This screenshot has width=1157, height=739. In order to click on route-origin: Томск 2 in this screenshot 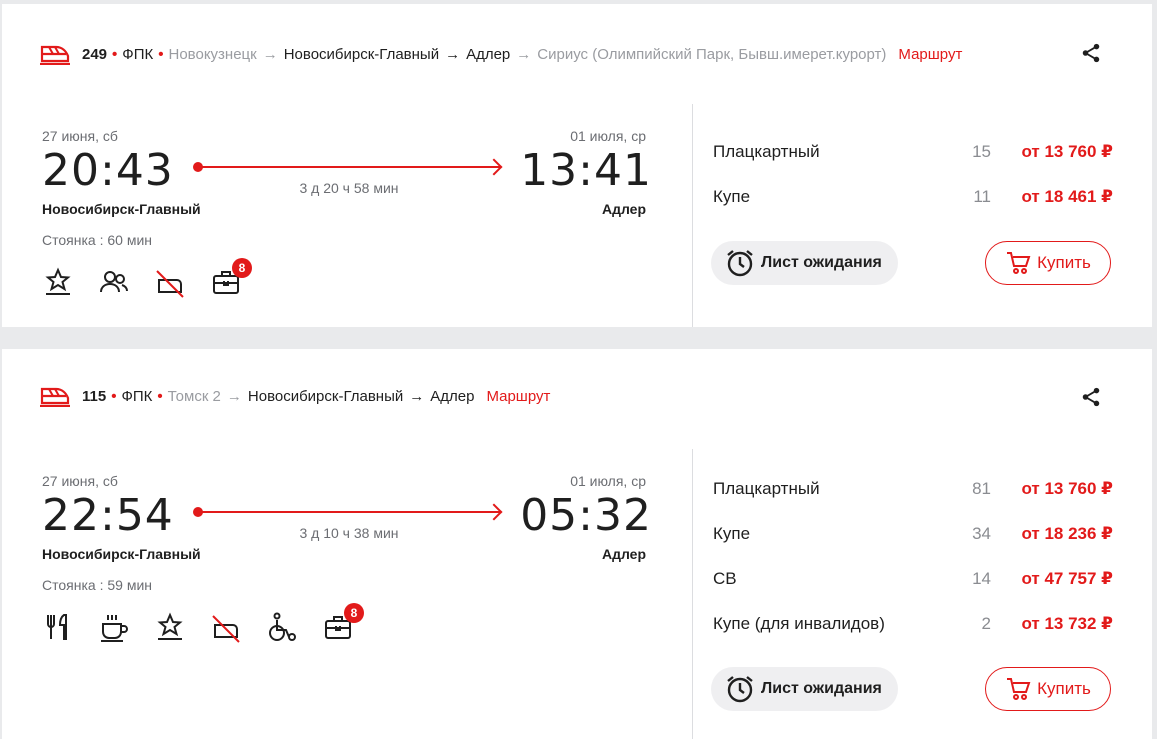, I will do `click(194, 396)`.